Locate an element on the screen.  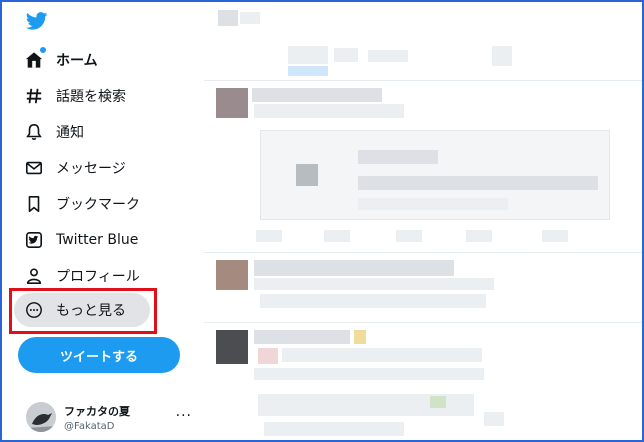
home-icon is located at coordinates (35, 58).